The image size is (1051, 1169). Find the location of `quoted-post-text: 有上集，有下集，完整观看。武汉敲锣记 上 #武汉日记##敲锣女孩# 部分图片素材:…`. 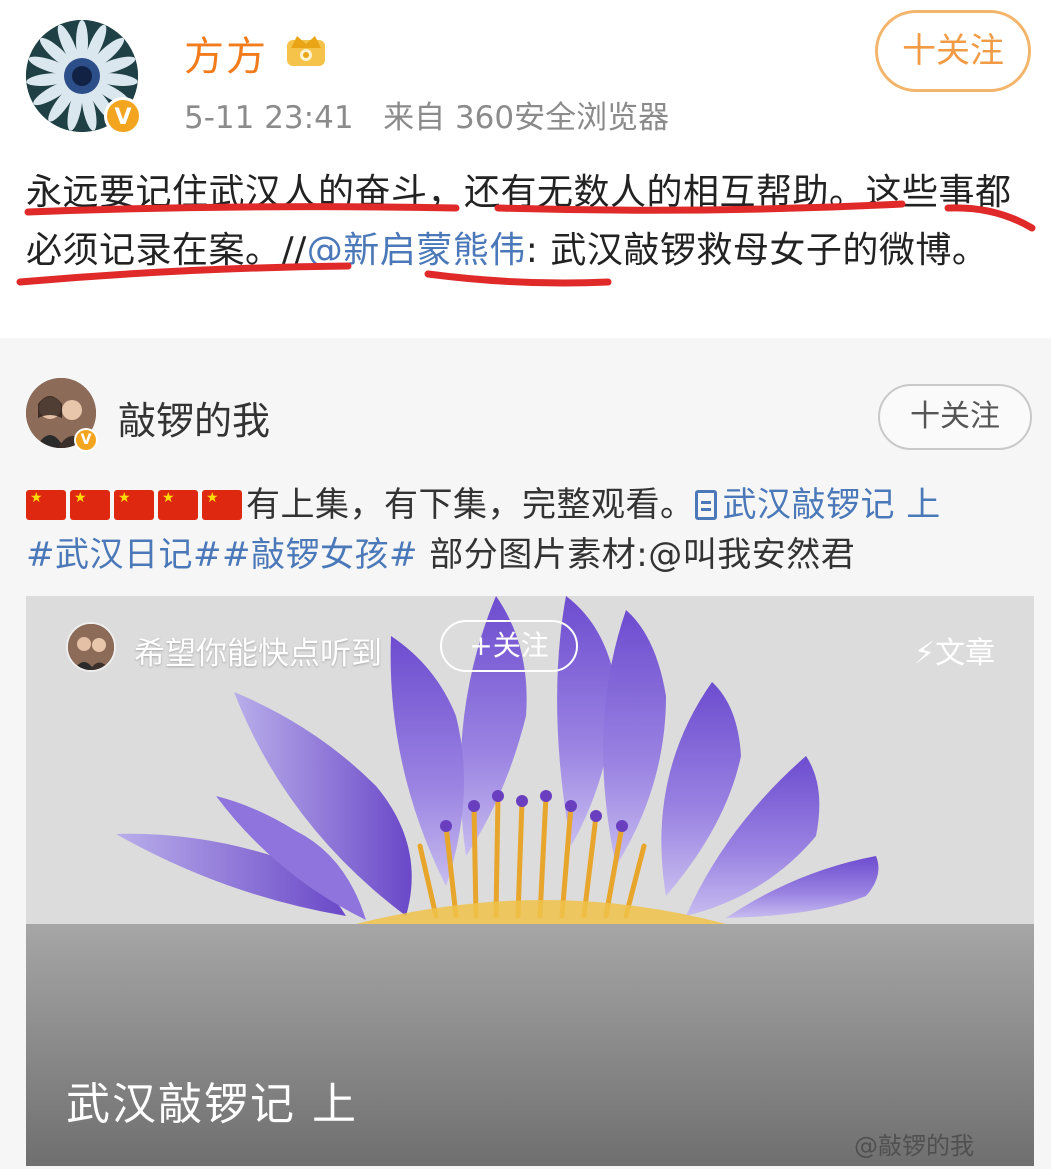

quoted-post-text: 有上集，有下集，完整观看。武汉敲锣记 上 #武汉日记##敲锣女孩# 部分图片素材:… is located at coordinates (531, 530).